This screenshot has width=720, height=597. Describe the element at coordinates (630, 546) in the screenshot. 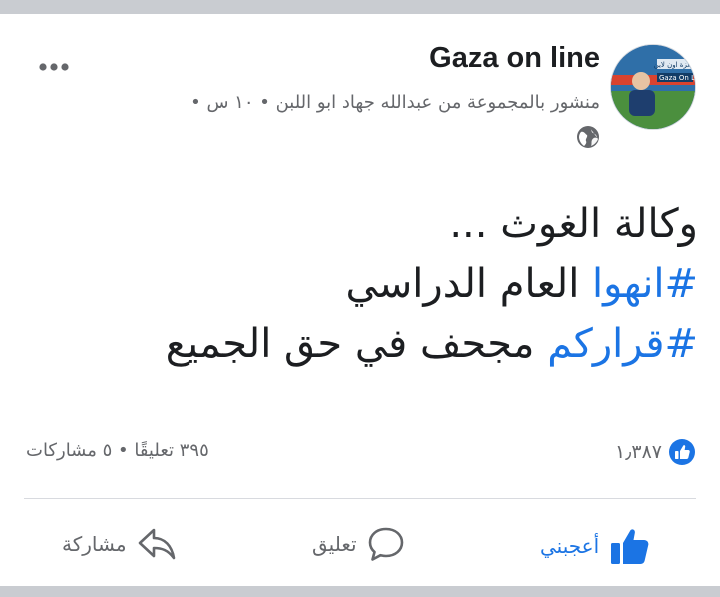

I see `thumbs-up-icon` at that location.